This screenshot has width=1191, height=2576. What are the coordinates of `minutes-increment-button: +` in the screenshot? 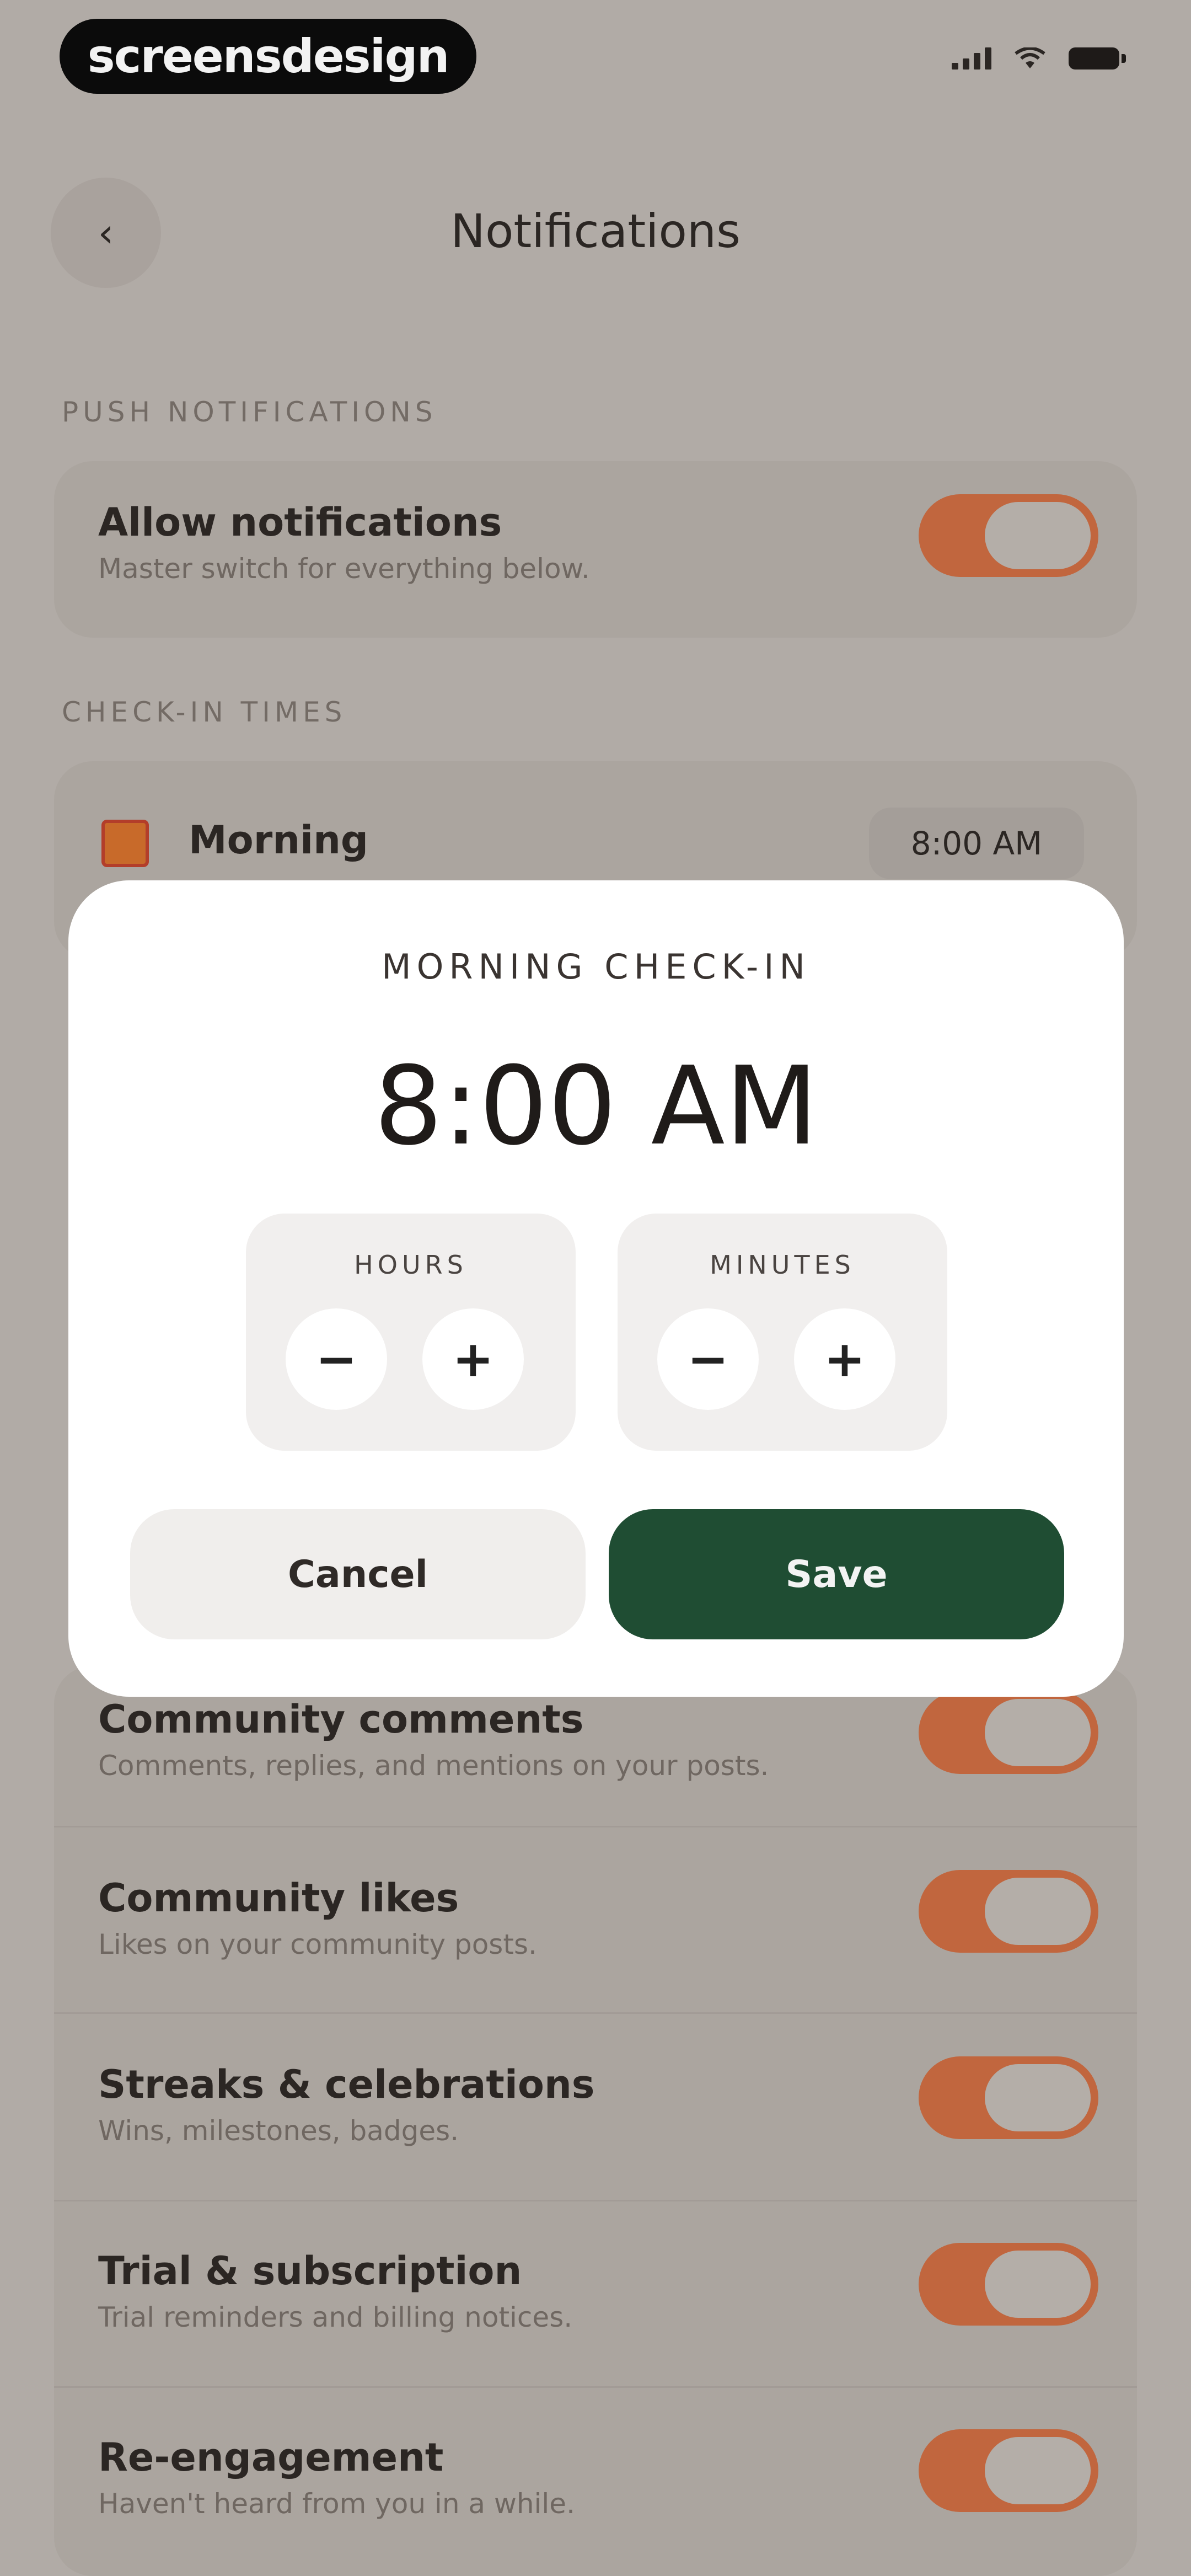 It's located at (845, 1359).